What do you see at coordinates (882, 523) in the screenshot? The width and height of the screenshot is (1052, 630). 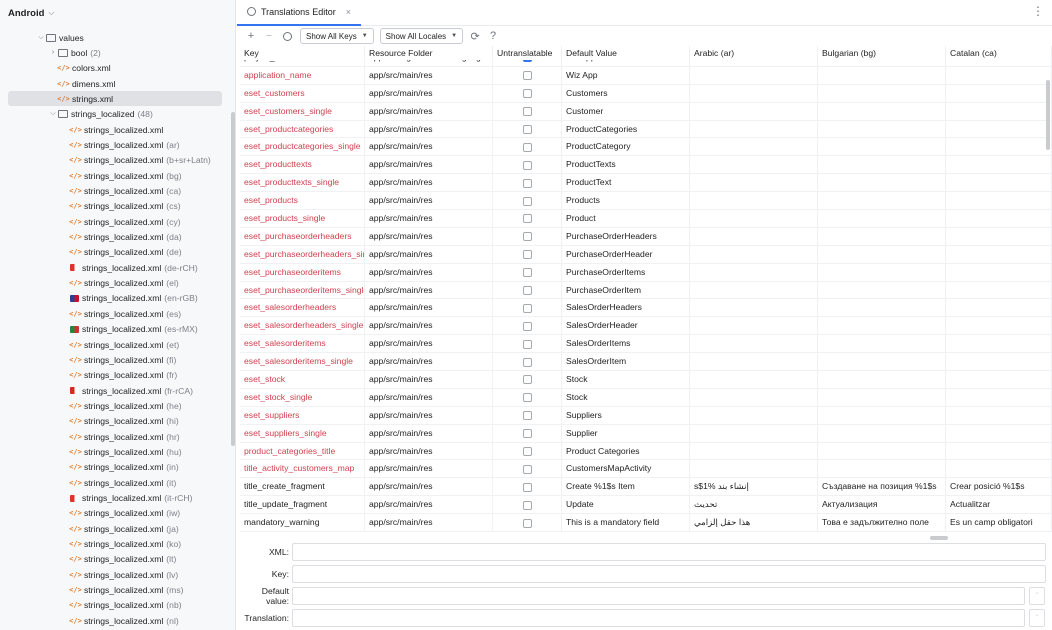 I see `bulgarian-cell: Това е задължително поле` at bounding box center [882, 523].